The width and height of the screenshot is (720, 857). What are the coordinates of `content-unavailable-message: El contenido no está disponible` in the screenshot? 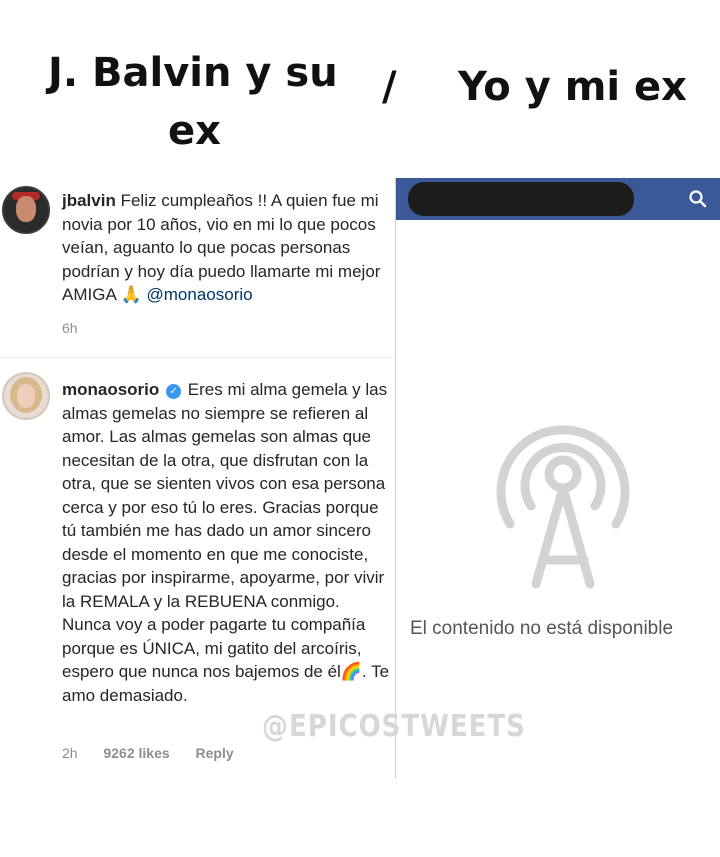 It's located at (542, 628).